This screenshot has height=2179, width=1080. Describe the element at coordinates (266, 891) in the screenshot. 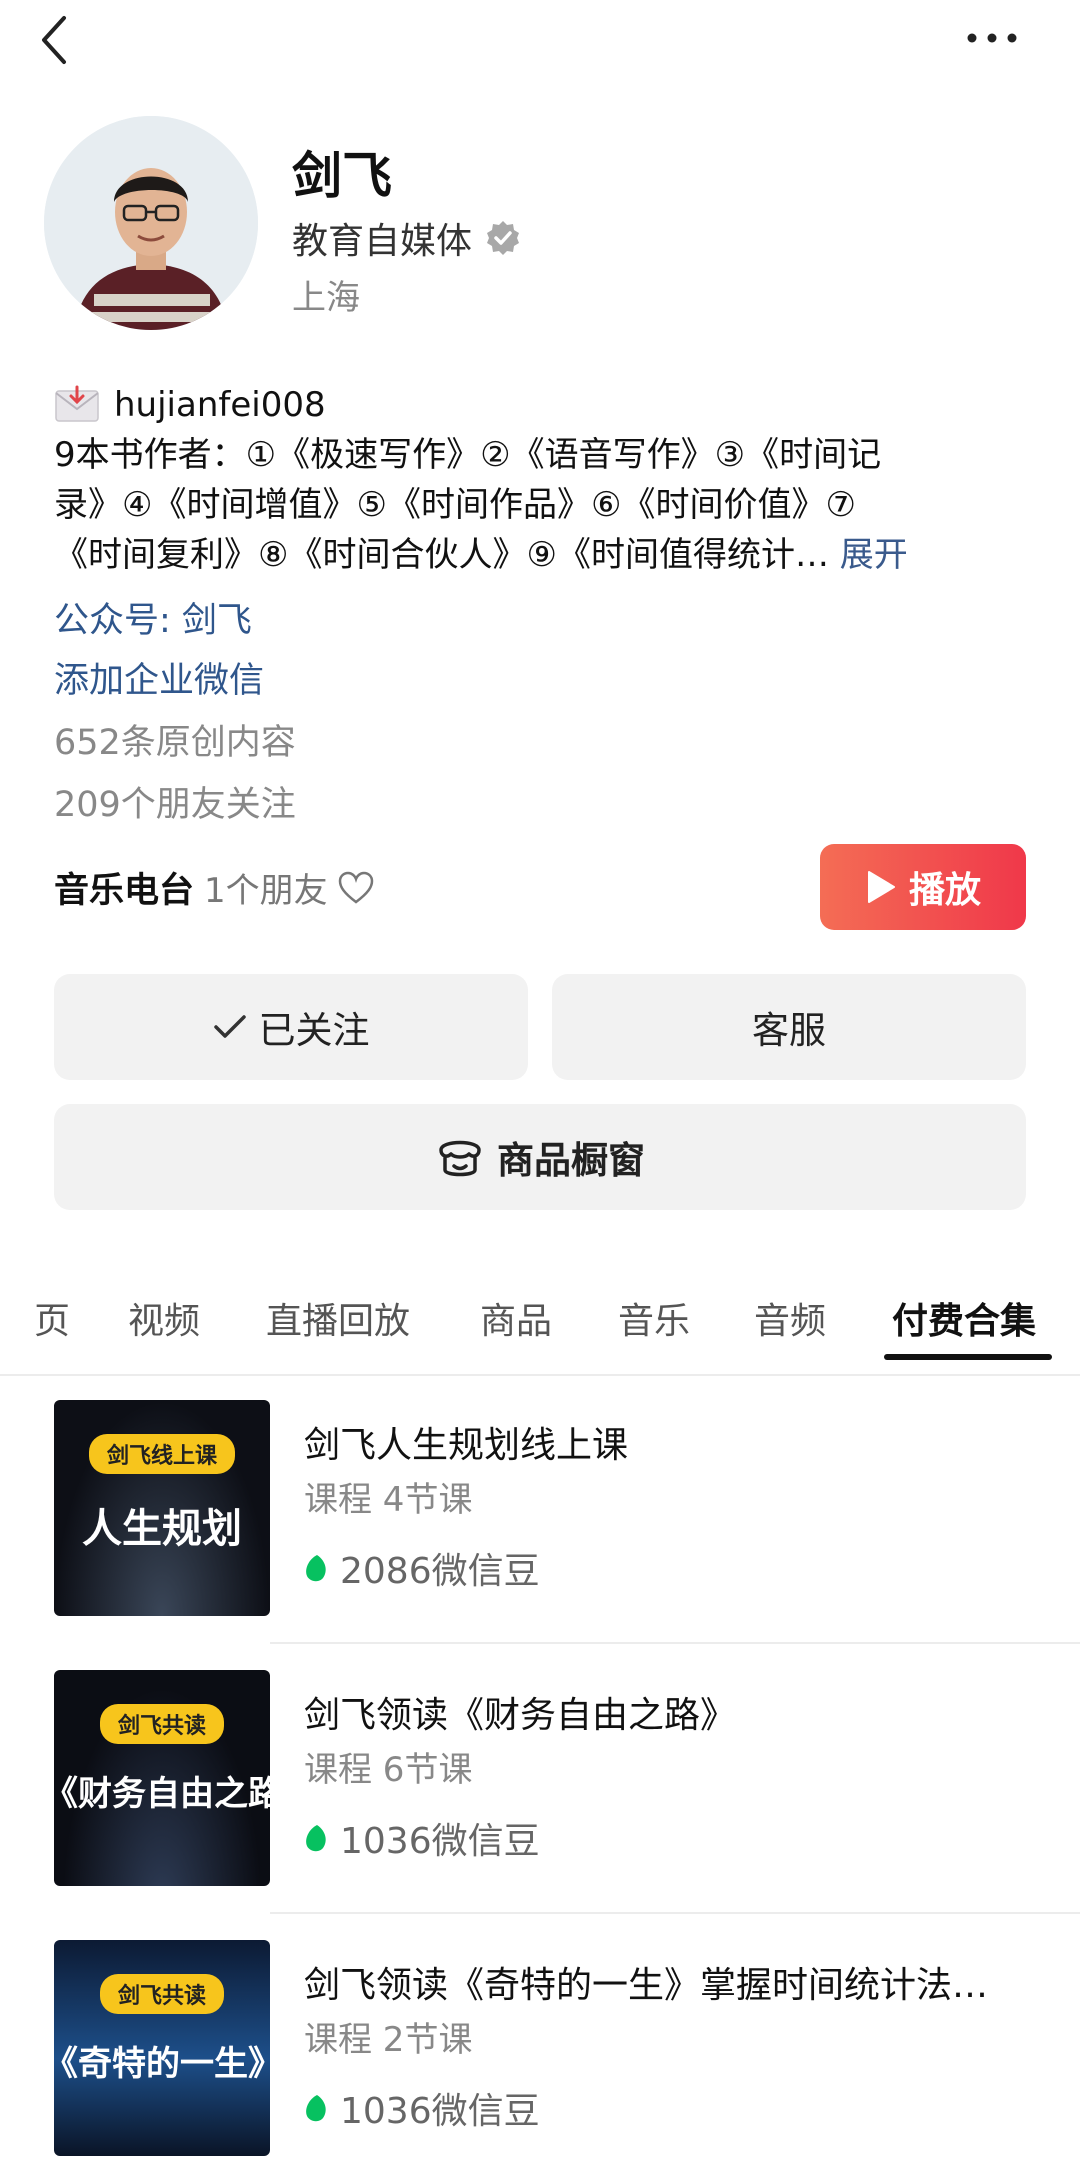

I see `radio-friends: 1个朋友` at that location.